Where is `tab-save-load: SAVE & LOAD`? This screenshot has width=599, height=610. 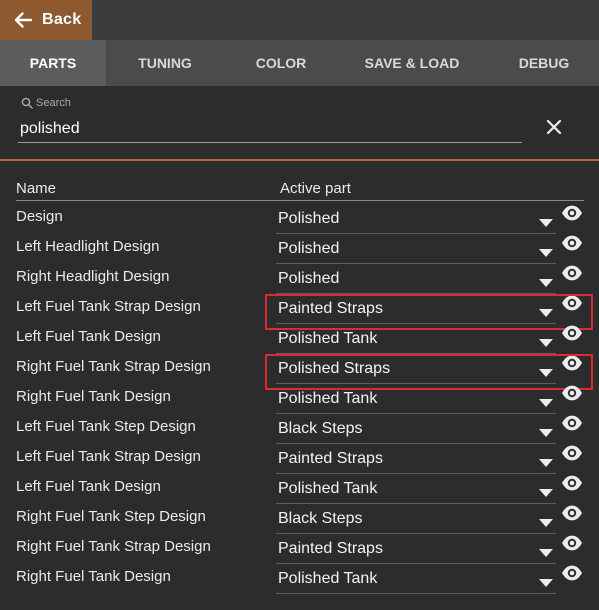
tab-save-load: SAVE & LOAD is located at coordinates (412, 63).